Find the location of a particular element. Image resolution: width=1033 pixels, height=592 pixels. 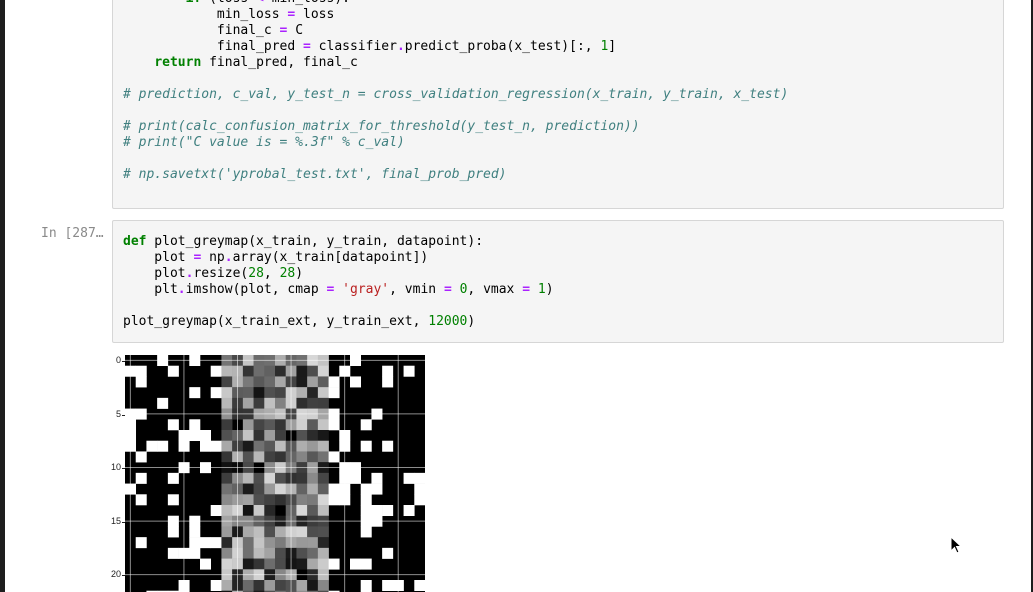

code-token: , is located at coordinates (271, 273).